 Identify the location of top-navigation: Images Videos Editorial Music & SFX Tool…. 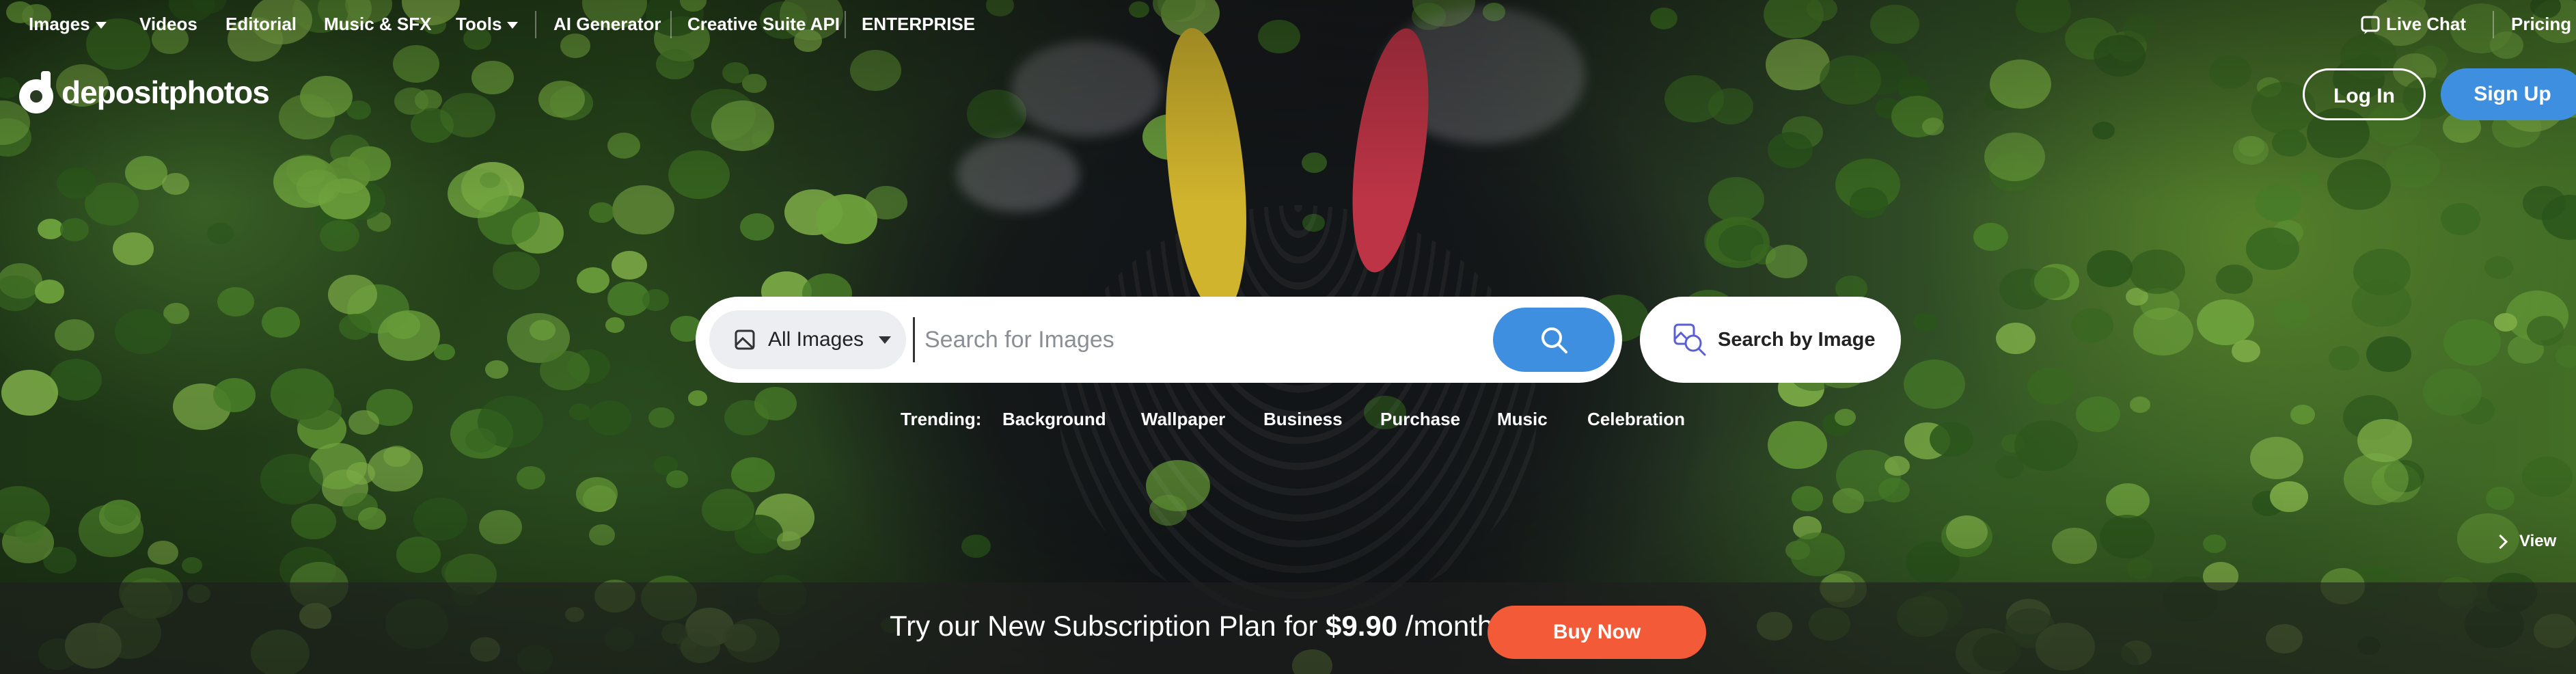
(1288, 24).